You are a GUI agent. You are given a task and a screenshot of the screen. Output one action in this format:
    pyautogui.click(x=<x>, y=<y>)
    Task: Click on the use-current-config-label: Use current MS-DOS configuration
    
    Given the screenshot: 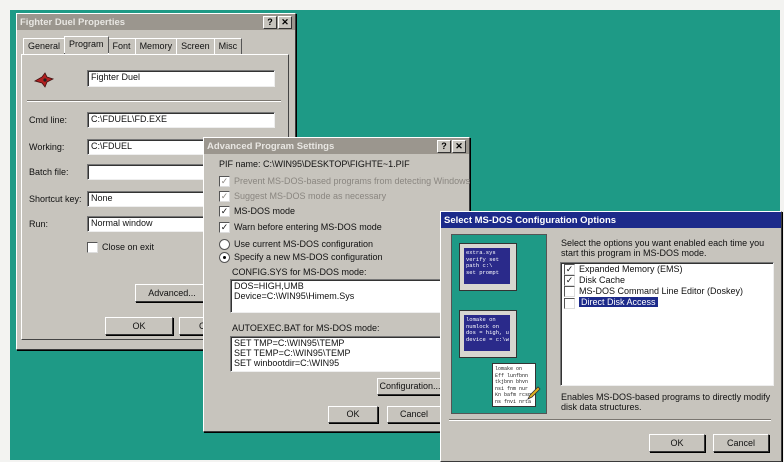 What is the action you would take?
    pyautogui.click(x=304, y=244)
    